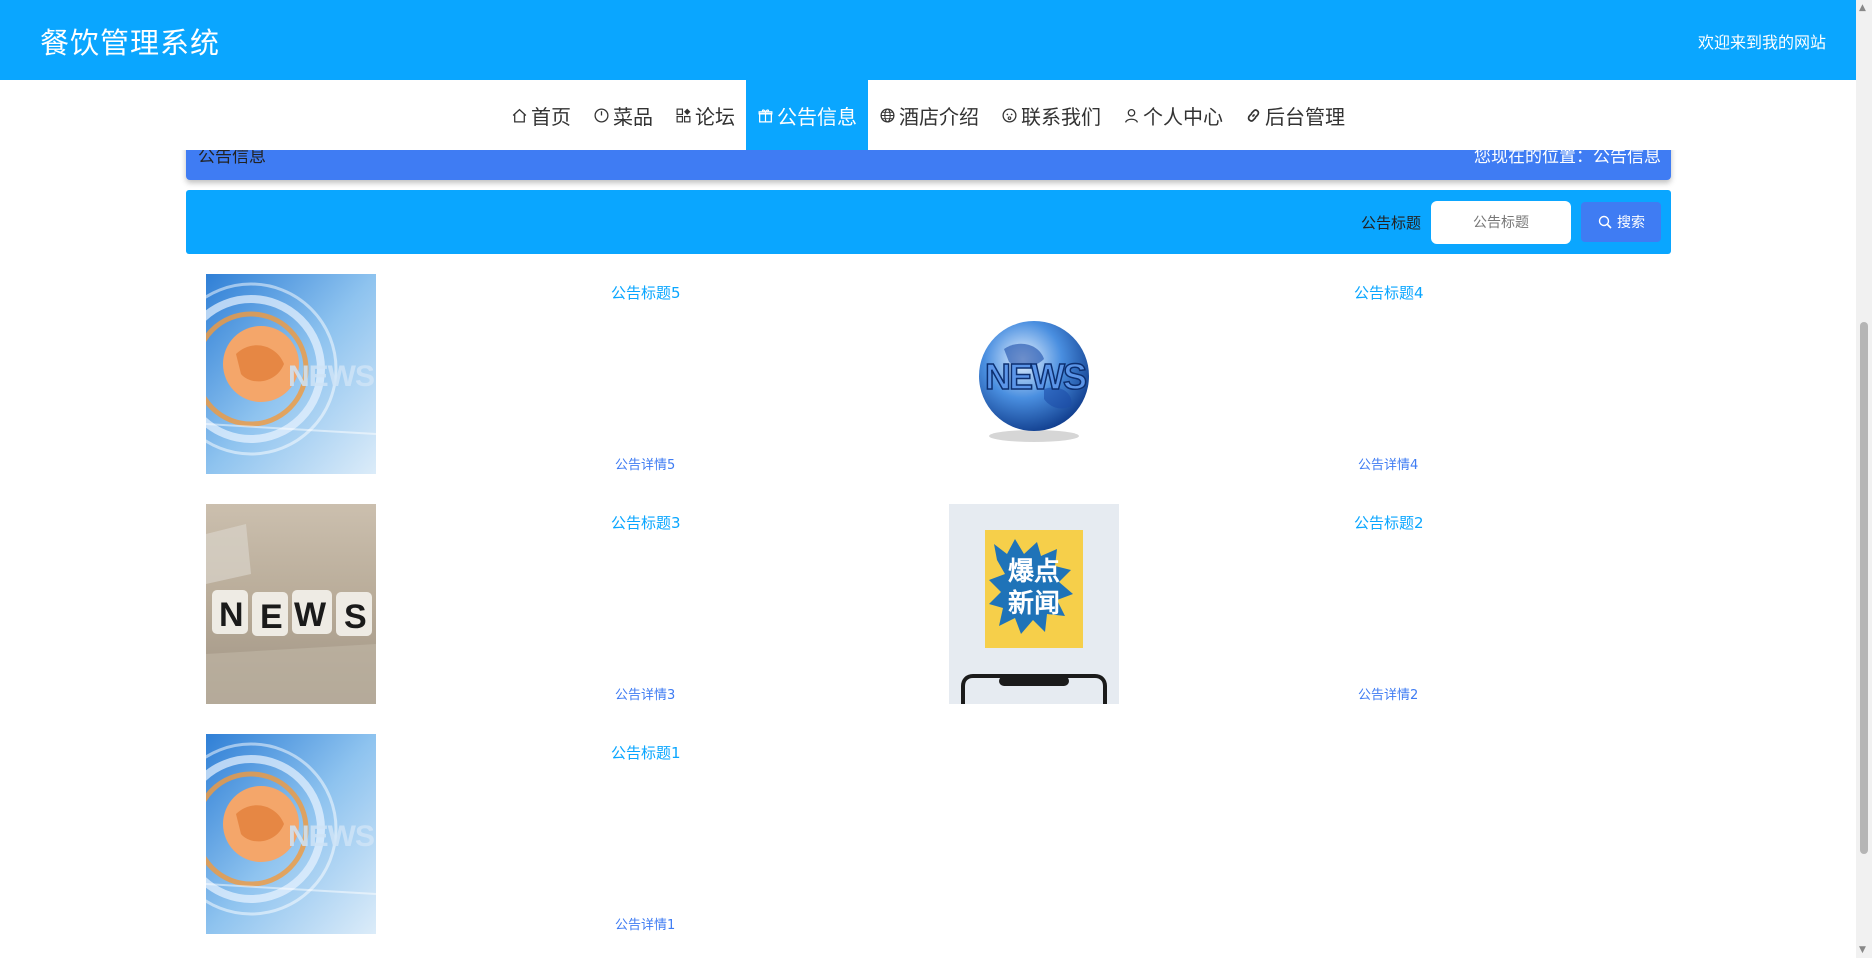 This screenshot has width=1872, height=958. I want to click on gift-icon, so click(765, 115).